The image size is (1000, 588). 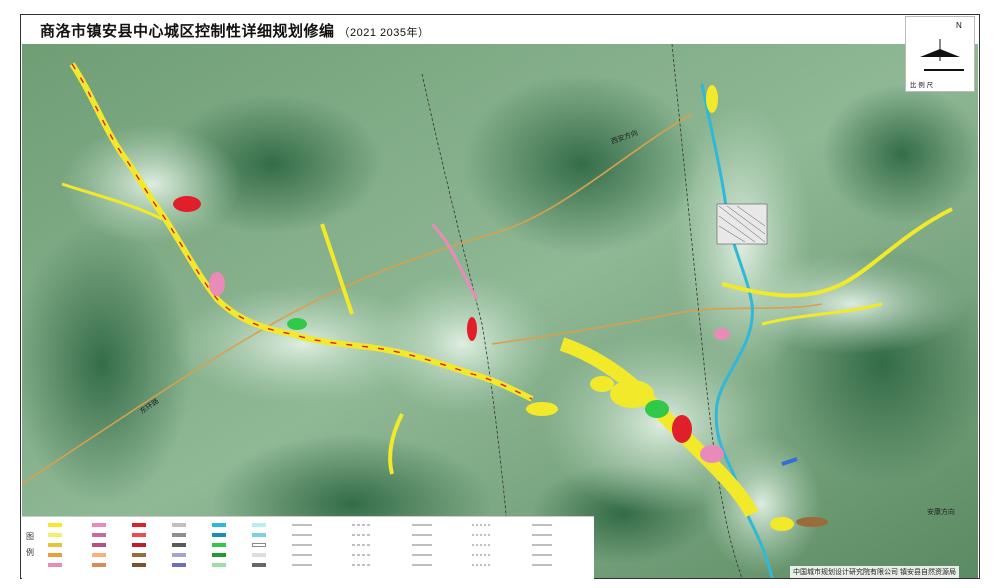 I want to click on legend-side-label-2: 例, so click(x=30, y=552).